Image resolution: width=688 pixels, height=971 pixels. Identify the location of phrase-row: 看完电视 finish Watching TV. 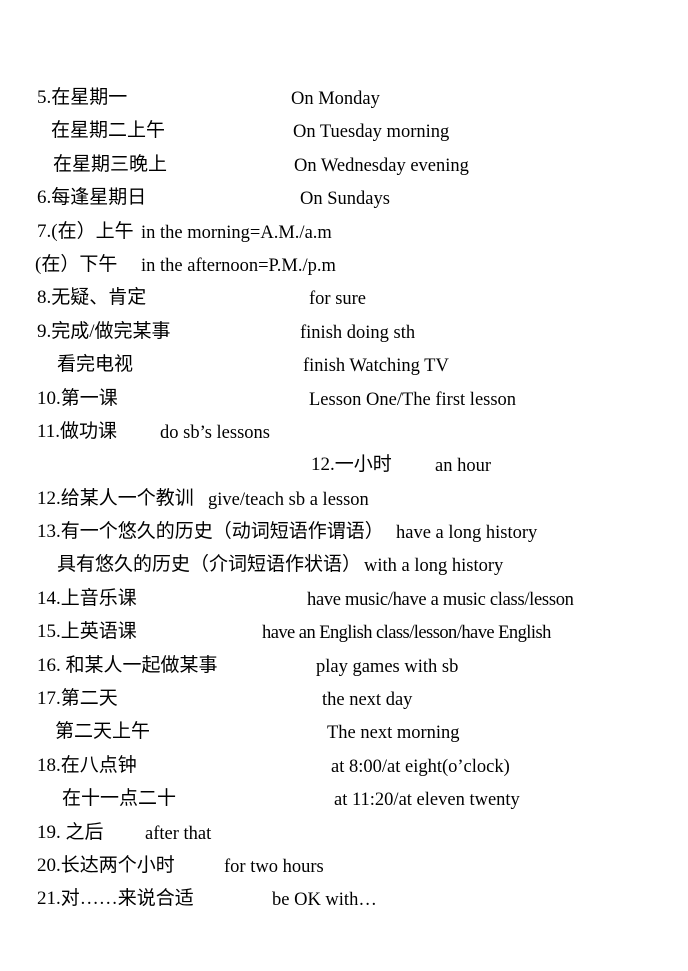
(344, 368).